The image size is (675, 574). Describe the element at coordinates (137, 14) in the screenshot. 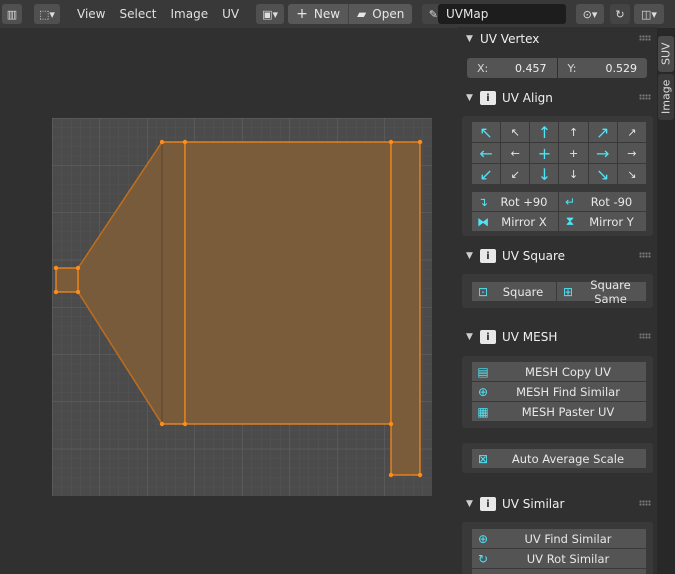

I see `menu-select: Select` at that location.